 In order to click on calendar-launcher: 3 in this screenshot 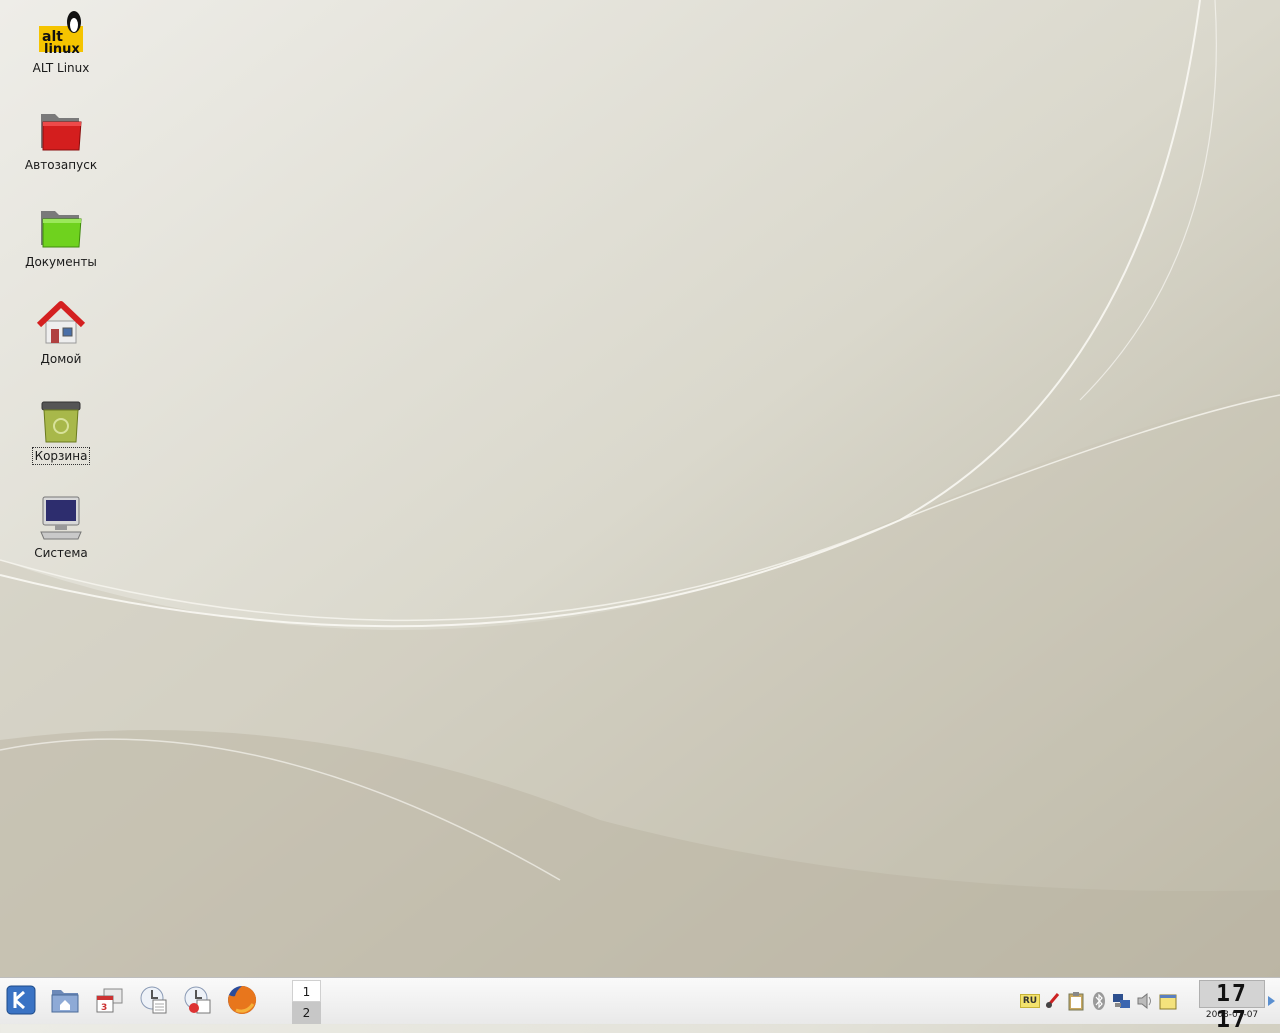, I will do `click(109, 1001)`.